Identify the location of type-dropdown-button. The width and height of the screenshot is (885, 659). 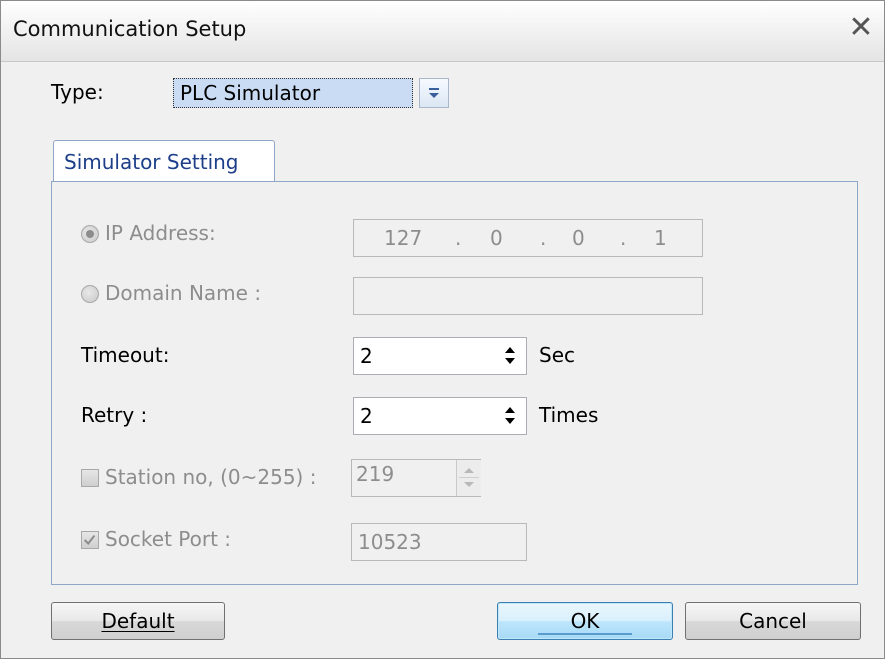
(434, 93).